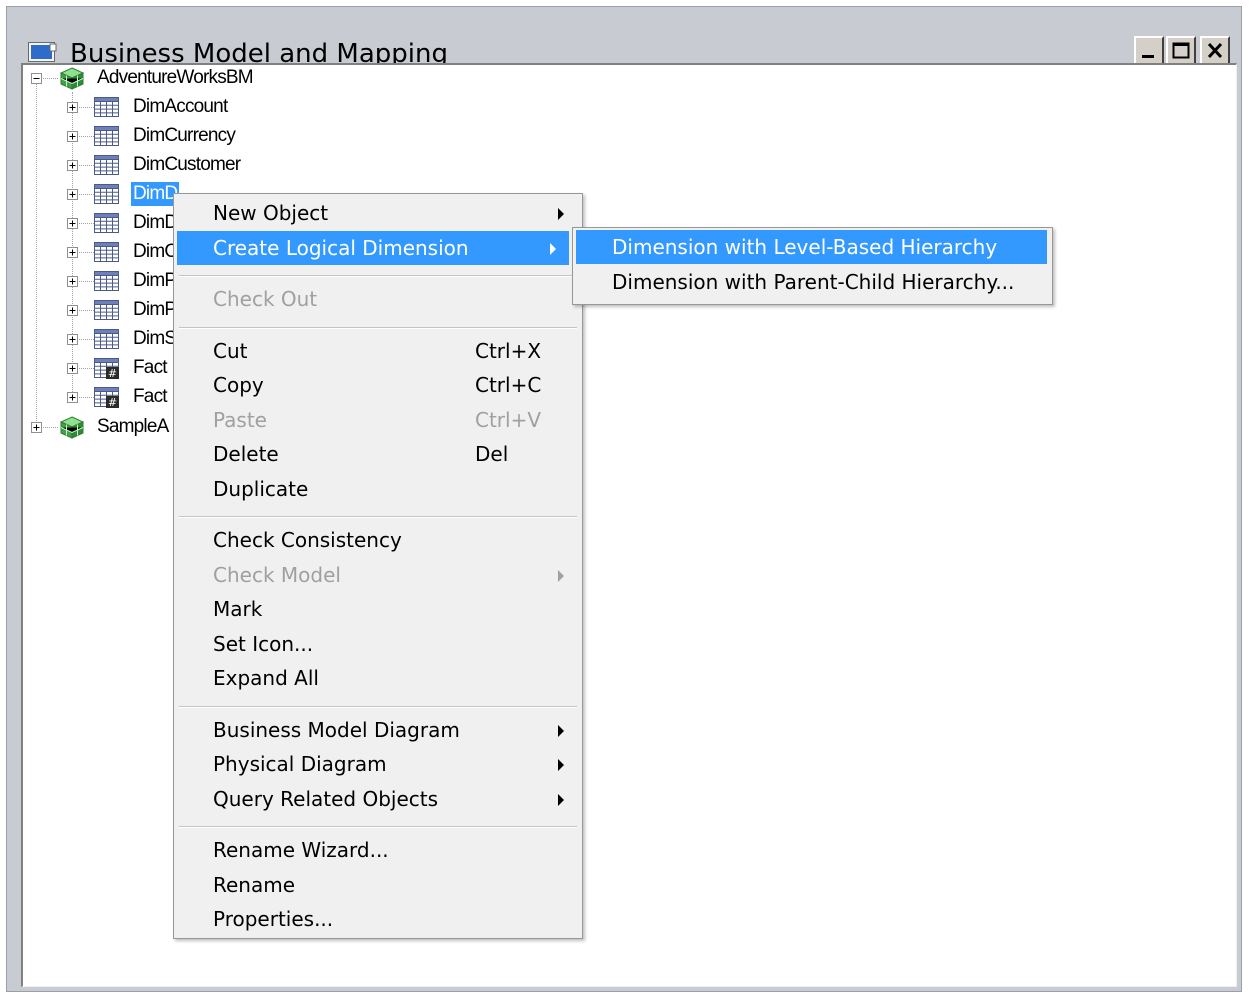  What do you see at coordinates (307, 540) in the screenshot?
I see `menu-item-label: Check Consistency` at bounding box center [307, 540].